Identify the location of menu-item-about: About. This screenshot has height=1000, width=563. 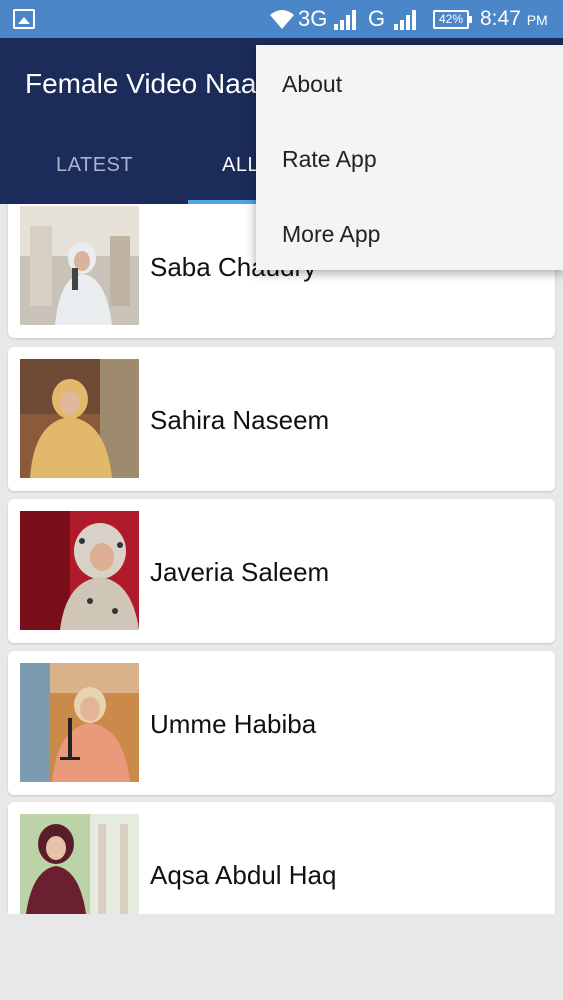
(312, 84).